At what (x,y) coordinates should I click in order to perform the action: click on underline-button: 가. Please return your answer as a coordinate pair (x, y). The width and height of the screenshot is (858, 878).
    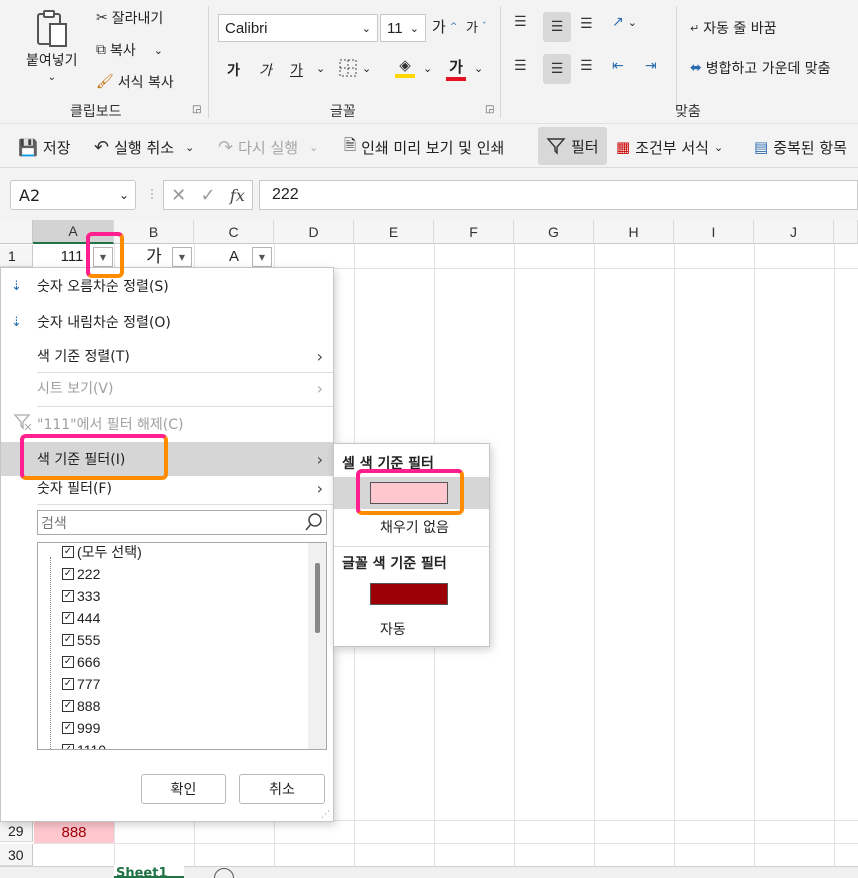
    Looking at the image, I should click on (296, 70).